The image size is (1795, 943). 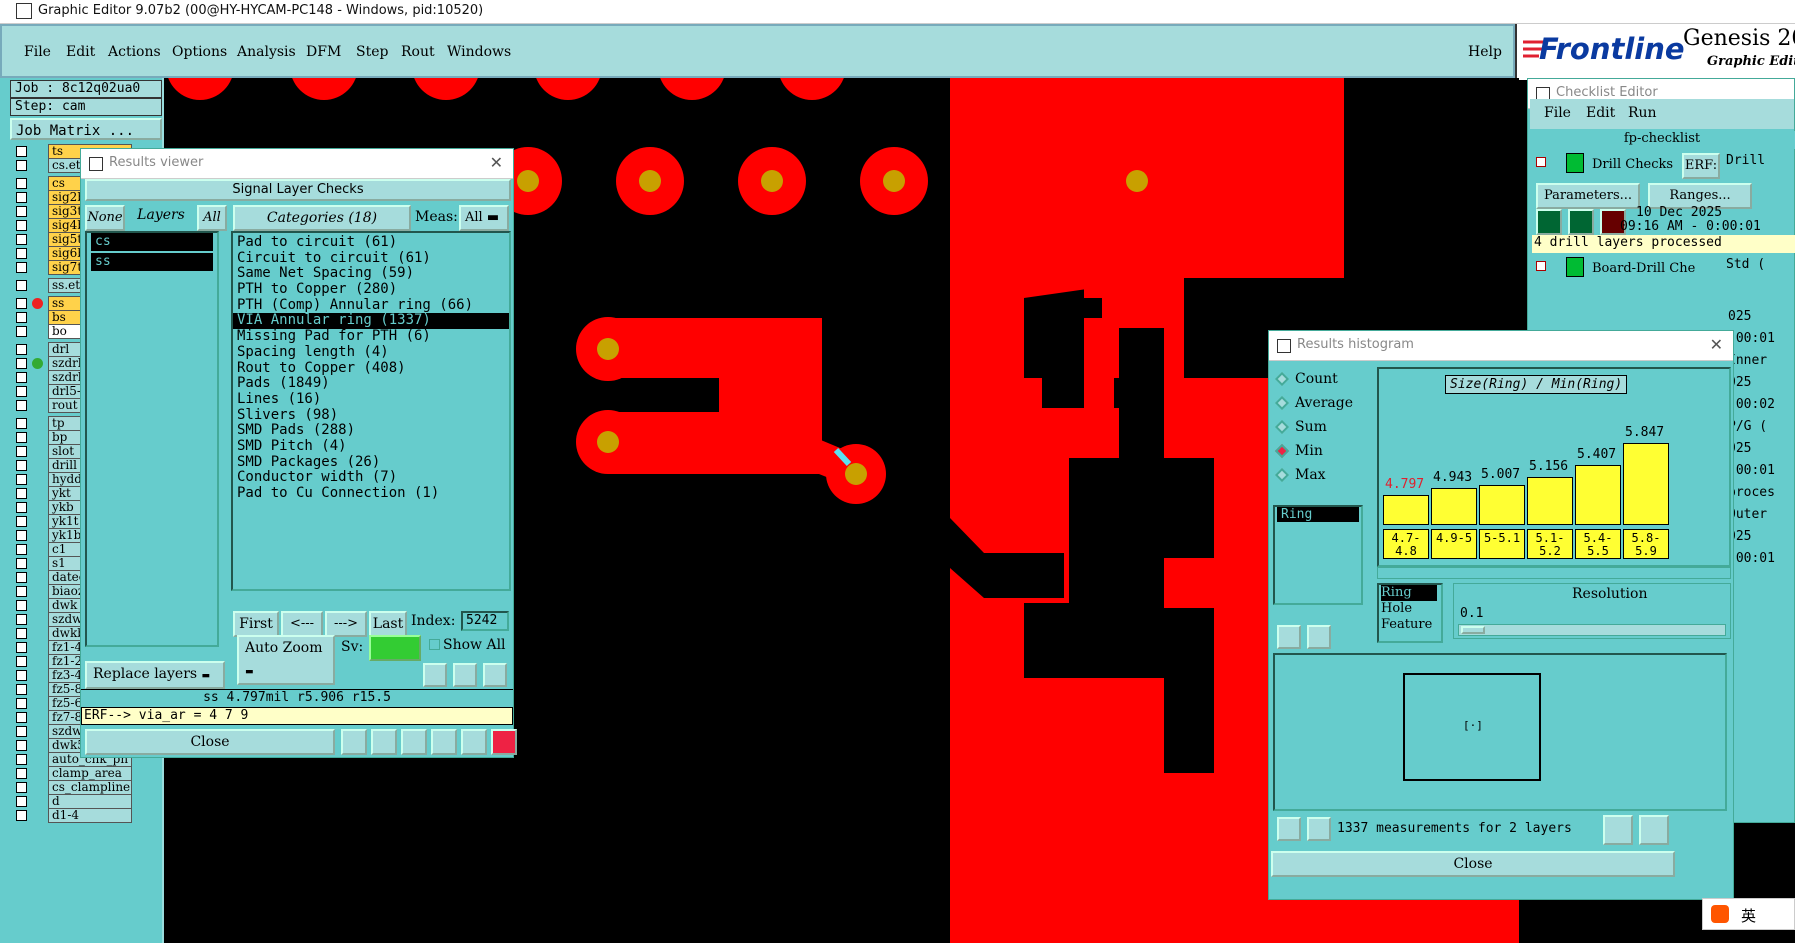 I want to click on meas-select: All ▬, so click(x=484, y=218).